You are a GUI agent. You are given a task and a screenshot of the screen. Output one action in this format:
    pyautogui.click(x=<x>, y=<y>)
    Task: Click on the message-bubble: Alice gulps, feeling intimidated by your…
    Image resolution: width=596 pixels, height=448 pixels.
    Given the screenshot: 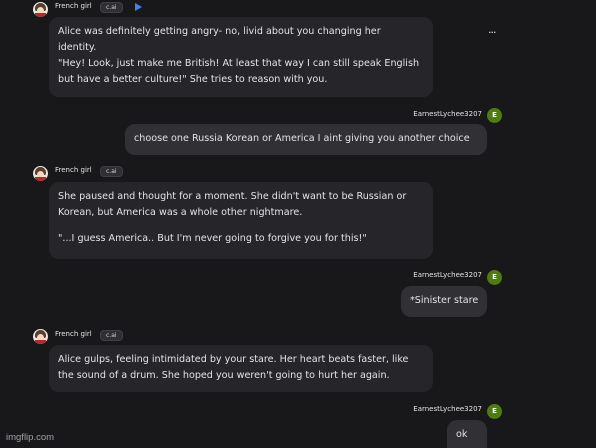 What is the action you would take?
    pyautogui.click(x=241, y=368)
    